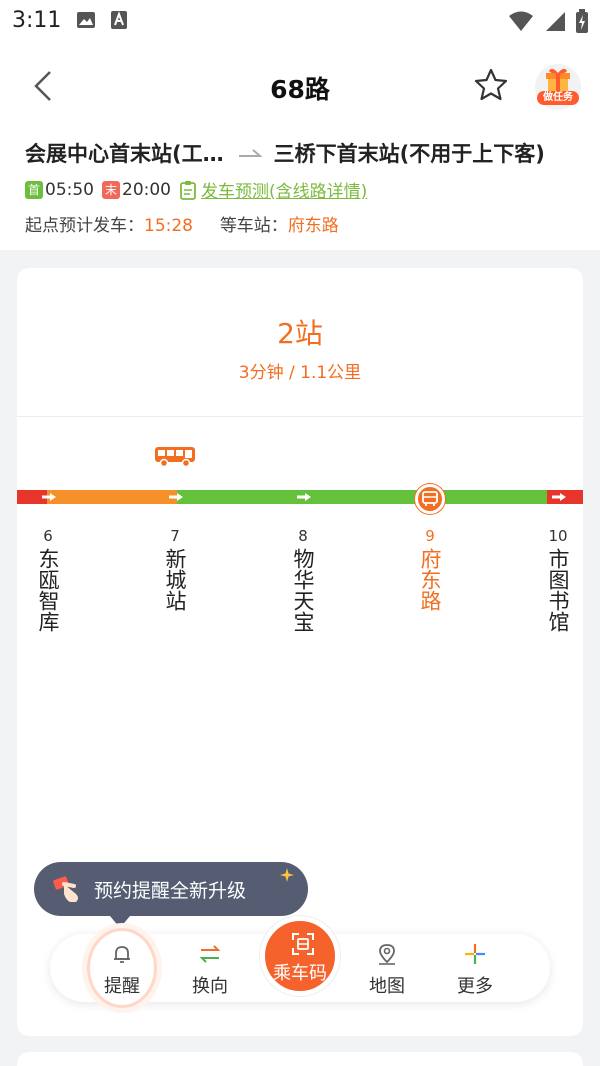 This screenshot has width=600, height=1066. What do you see at coordinates (475, 954) in the screenshot?
I see `more-plus-icon` at bounding box center [475, 954].